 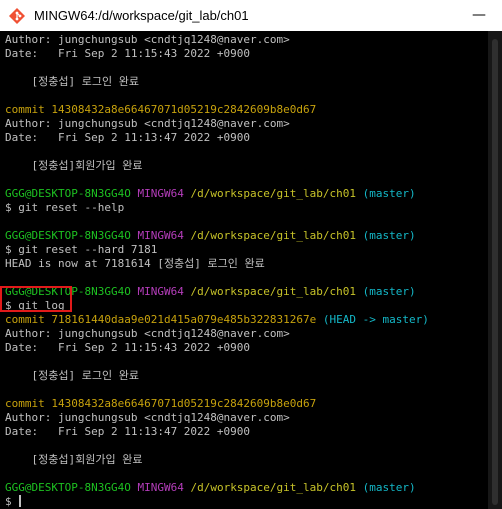 What do you see at coordinates (479, 15) in the screenshot?
I see `minimize-button: —` at bounding box center [479, 15].